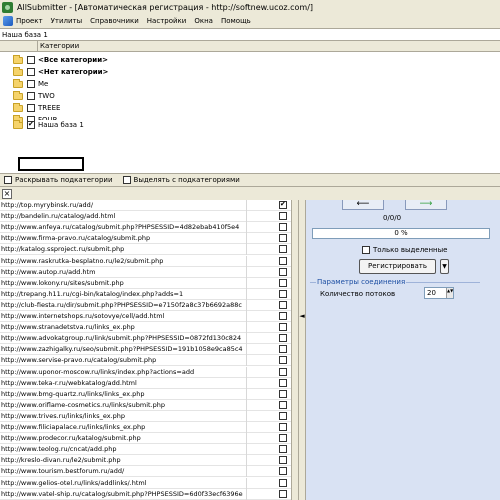 The width and height of the screenshot is (500, 500). Describe the element at coordinates (250, 84) in the screenshot. I see `tree-item: Me` at that location.